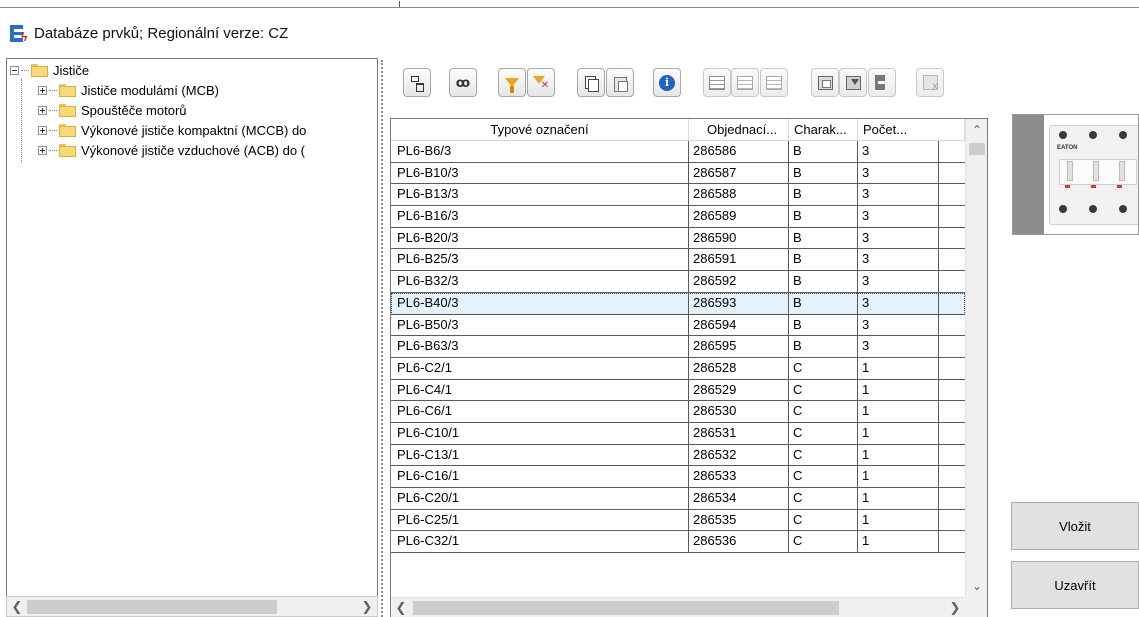 This screenshot has width=1139, height=617. I want to click on copy-button, so click(591, 82).